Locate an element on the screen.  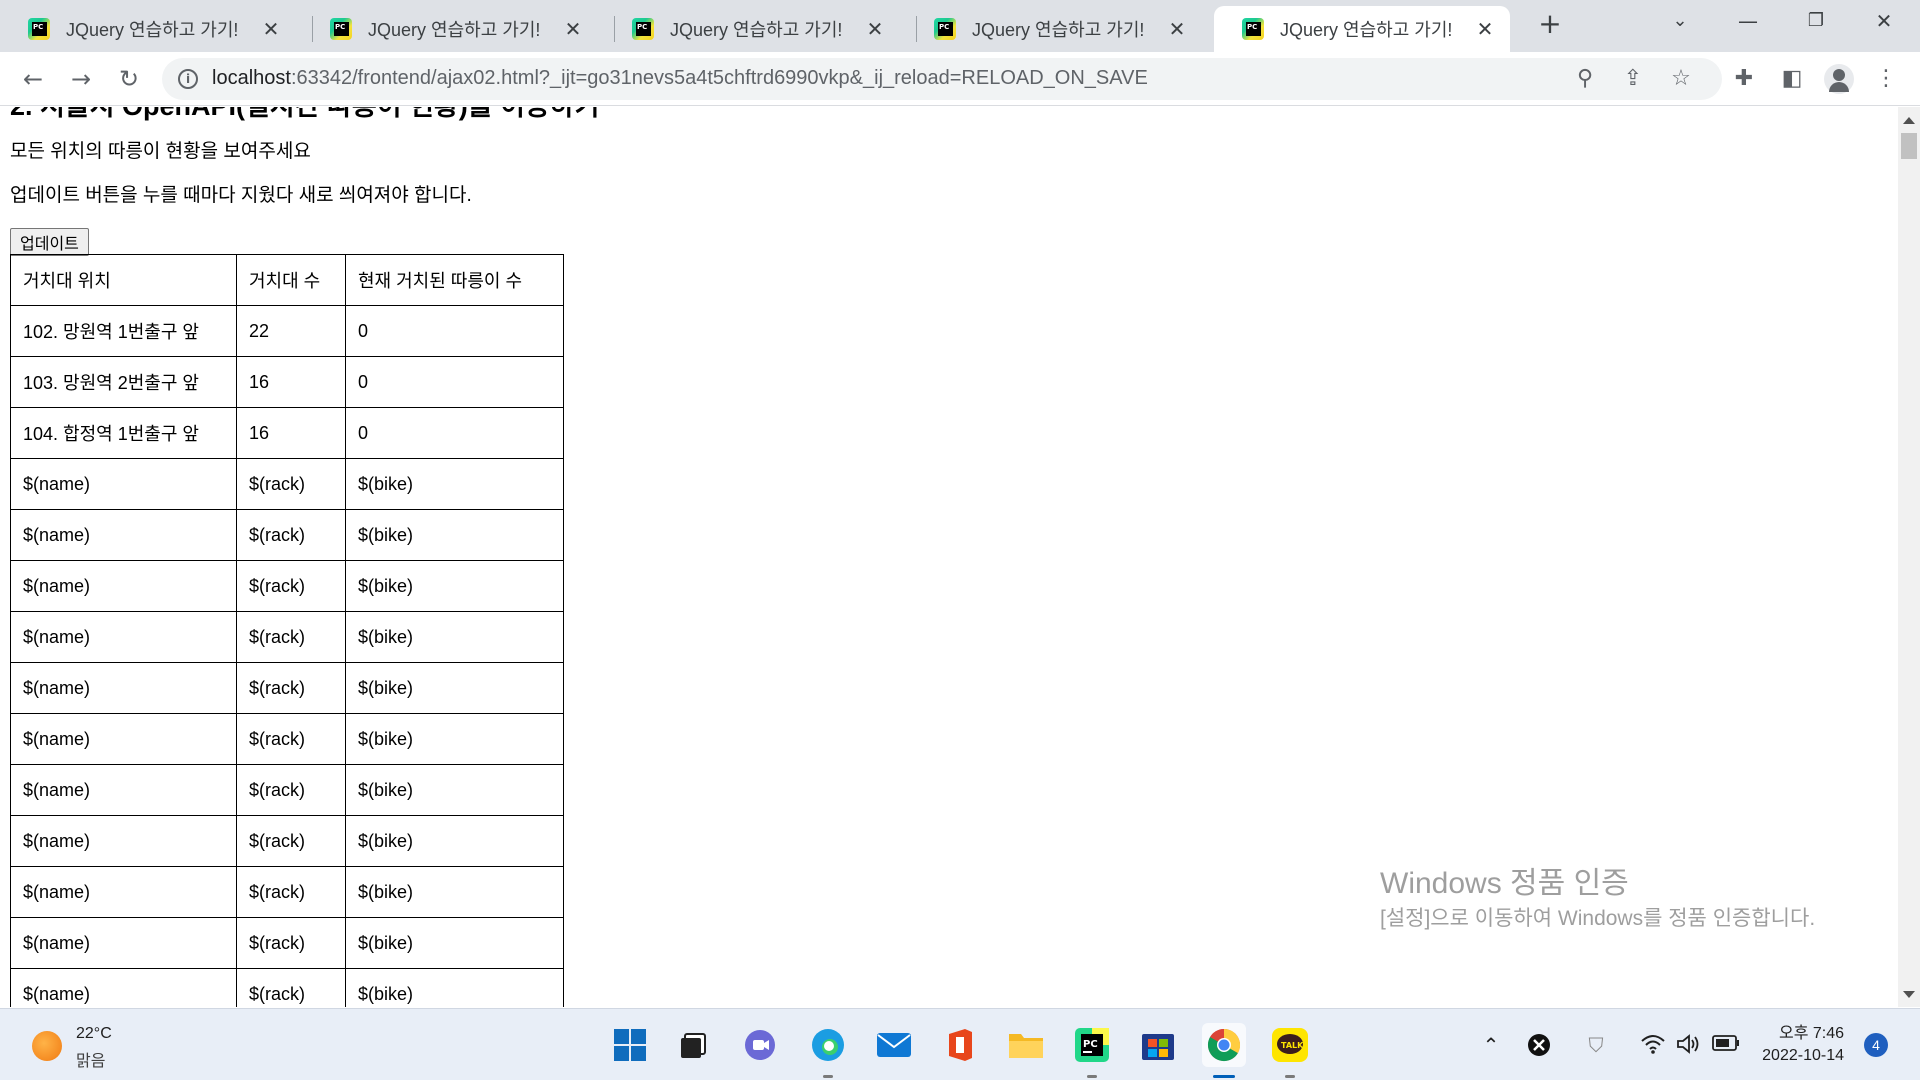
browser-tab-1: JQuery 연습하고 가기! ✕ is located at coordinates (148, 29).